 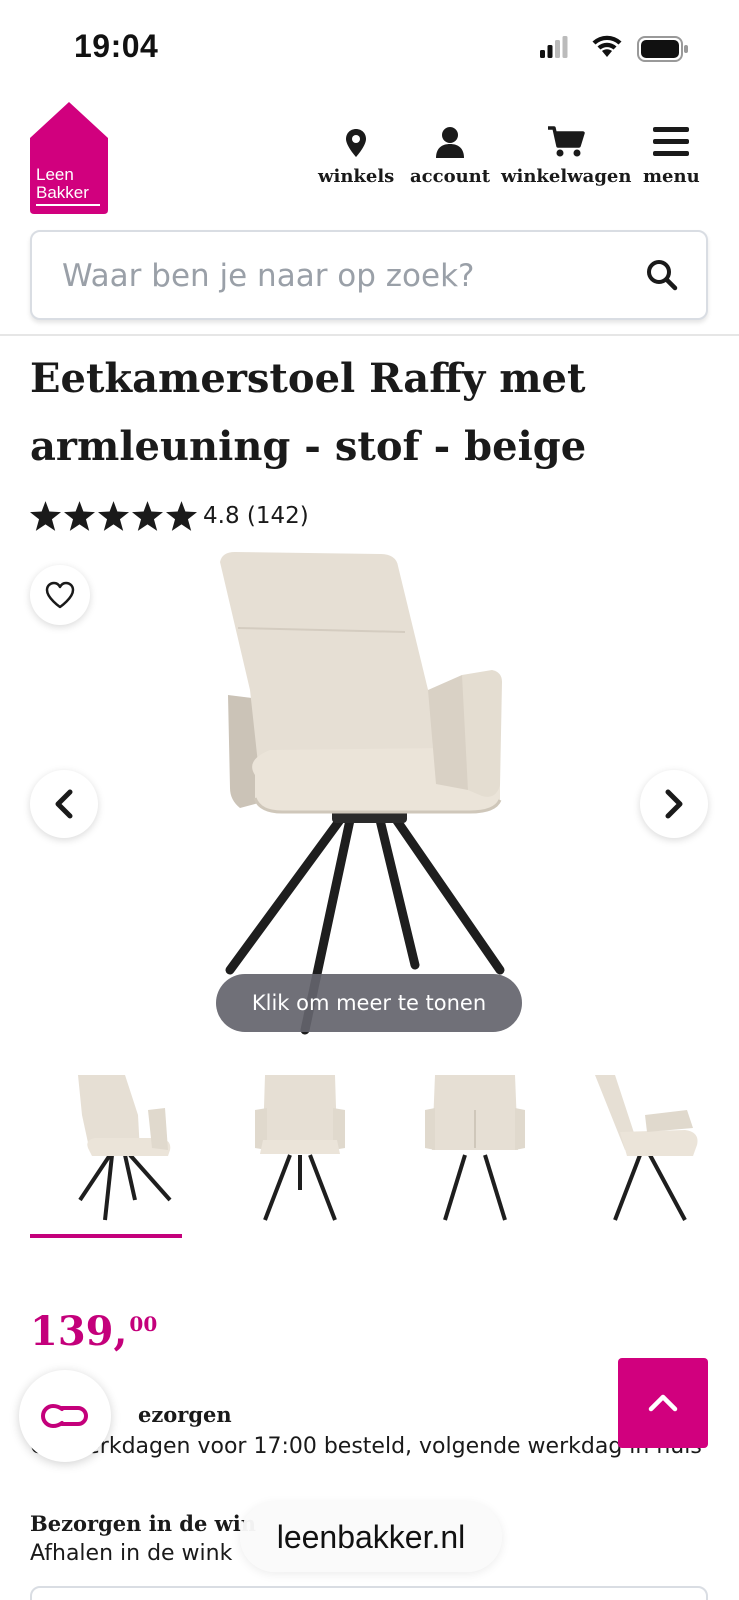 What do you see at coordinates (356, 140) in the screenshot?
I see `map-pin-icon` at bounding box center [356, 140].